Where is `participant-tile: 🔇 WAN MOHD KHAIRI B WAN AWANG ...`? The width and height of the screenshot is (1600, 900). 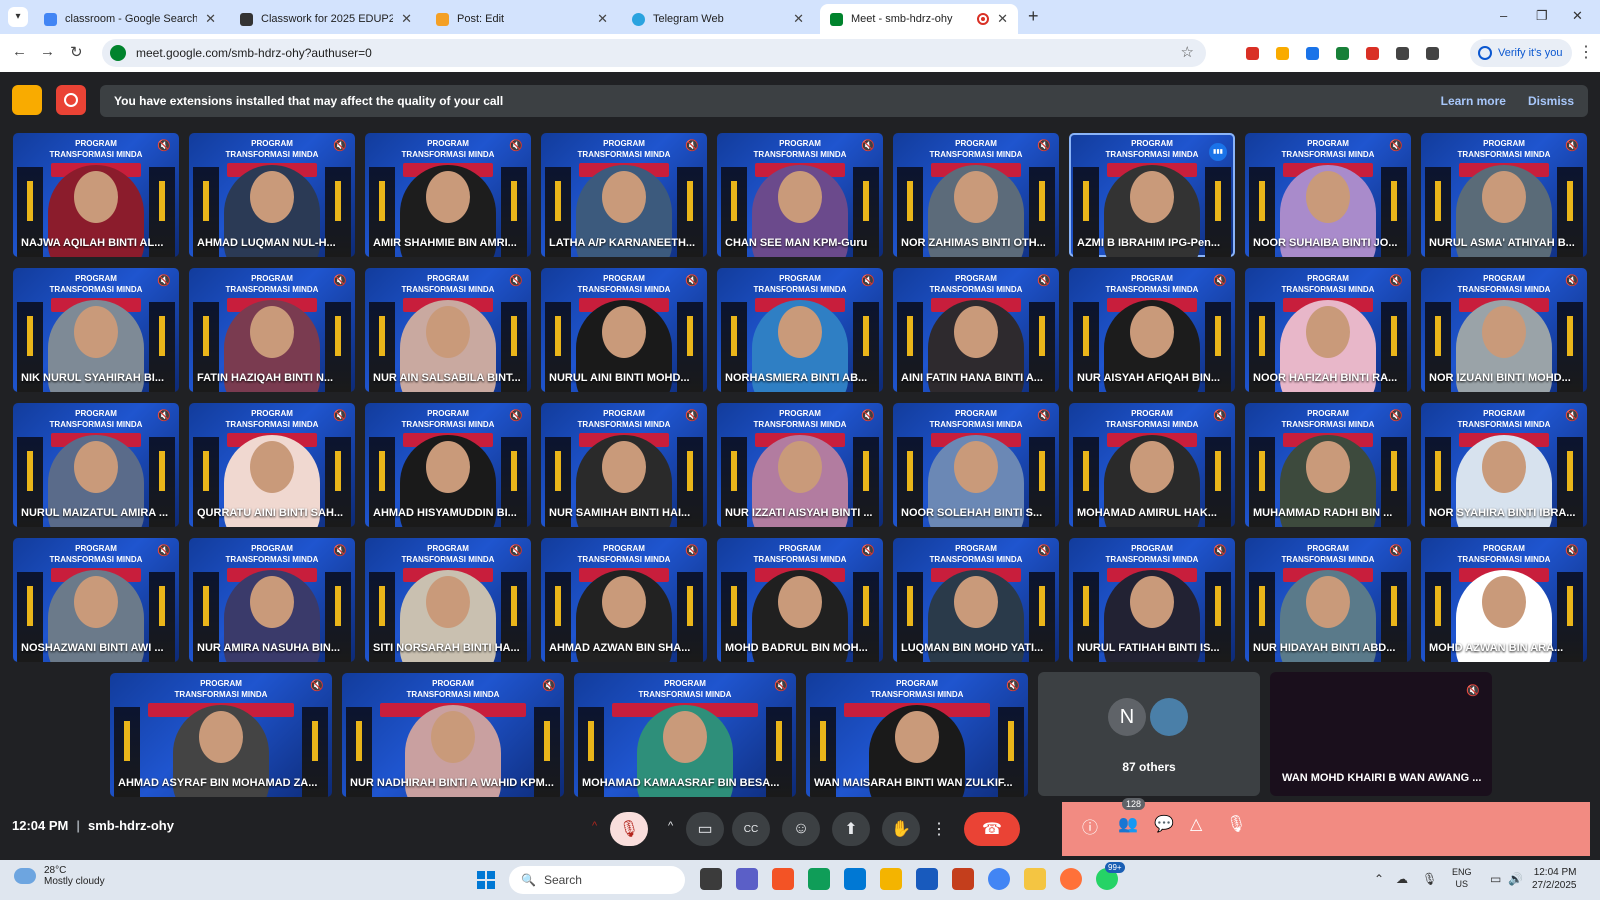 participant-tile: 🔇 WAN MOHD KHAIRI B WAN AWANG ... is located at coordinates (1381, 734).